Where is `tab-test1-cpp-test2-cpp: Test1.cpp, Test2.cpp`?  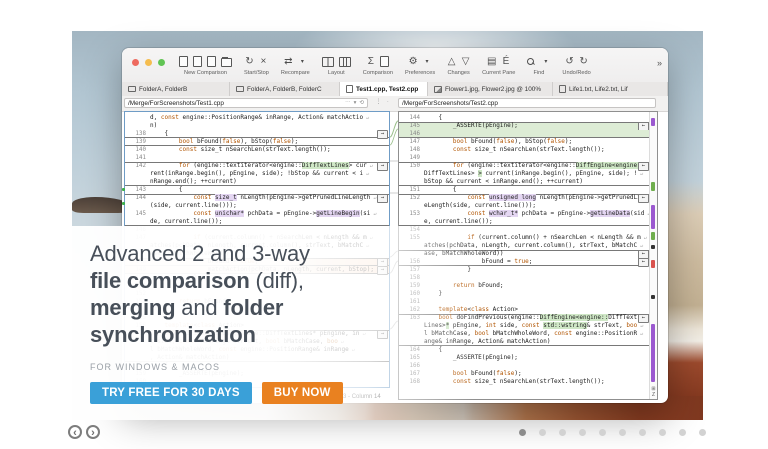
tab-test1-cpp-test2-cpp: Test1.cpp, Test2.cpp is located at coordinates (384, 89).